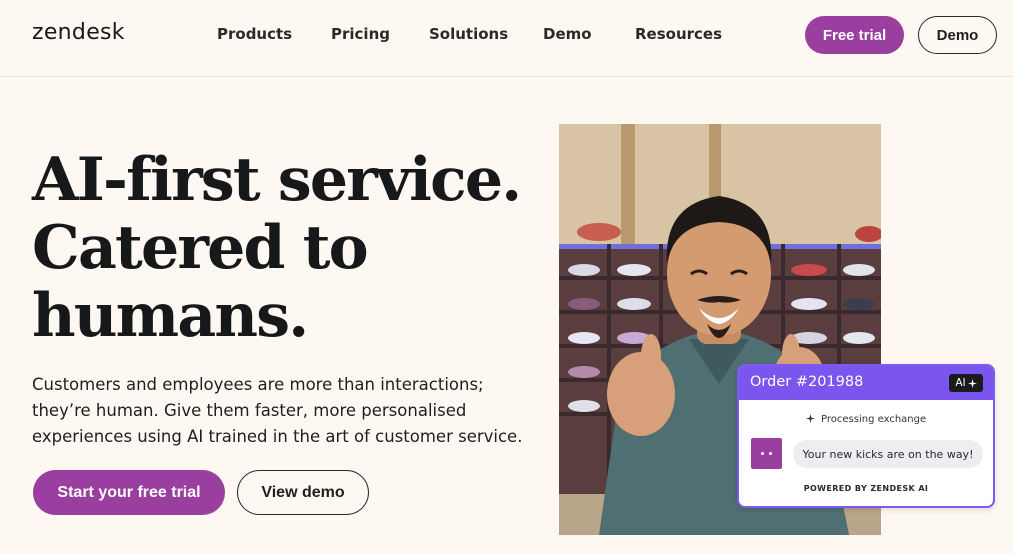  Describe the element at coordinates (762, 453) in the screenshot. I see `bot-eye-left` at that location.